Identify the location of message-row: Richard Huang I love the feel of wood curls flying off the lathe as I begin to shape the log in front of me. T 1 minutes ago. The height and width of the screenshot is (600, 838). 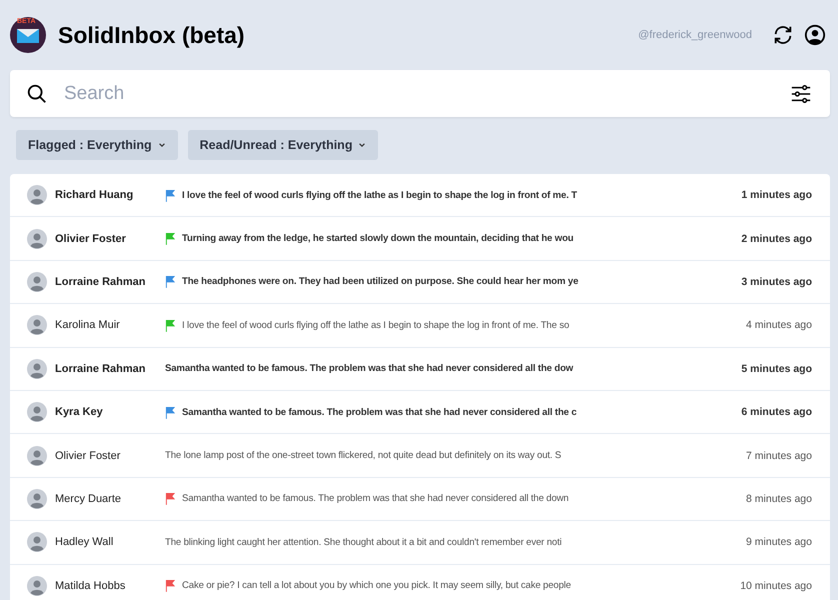
(420, 196).